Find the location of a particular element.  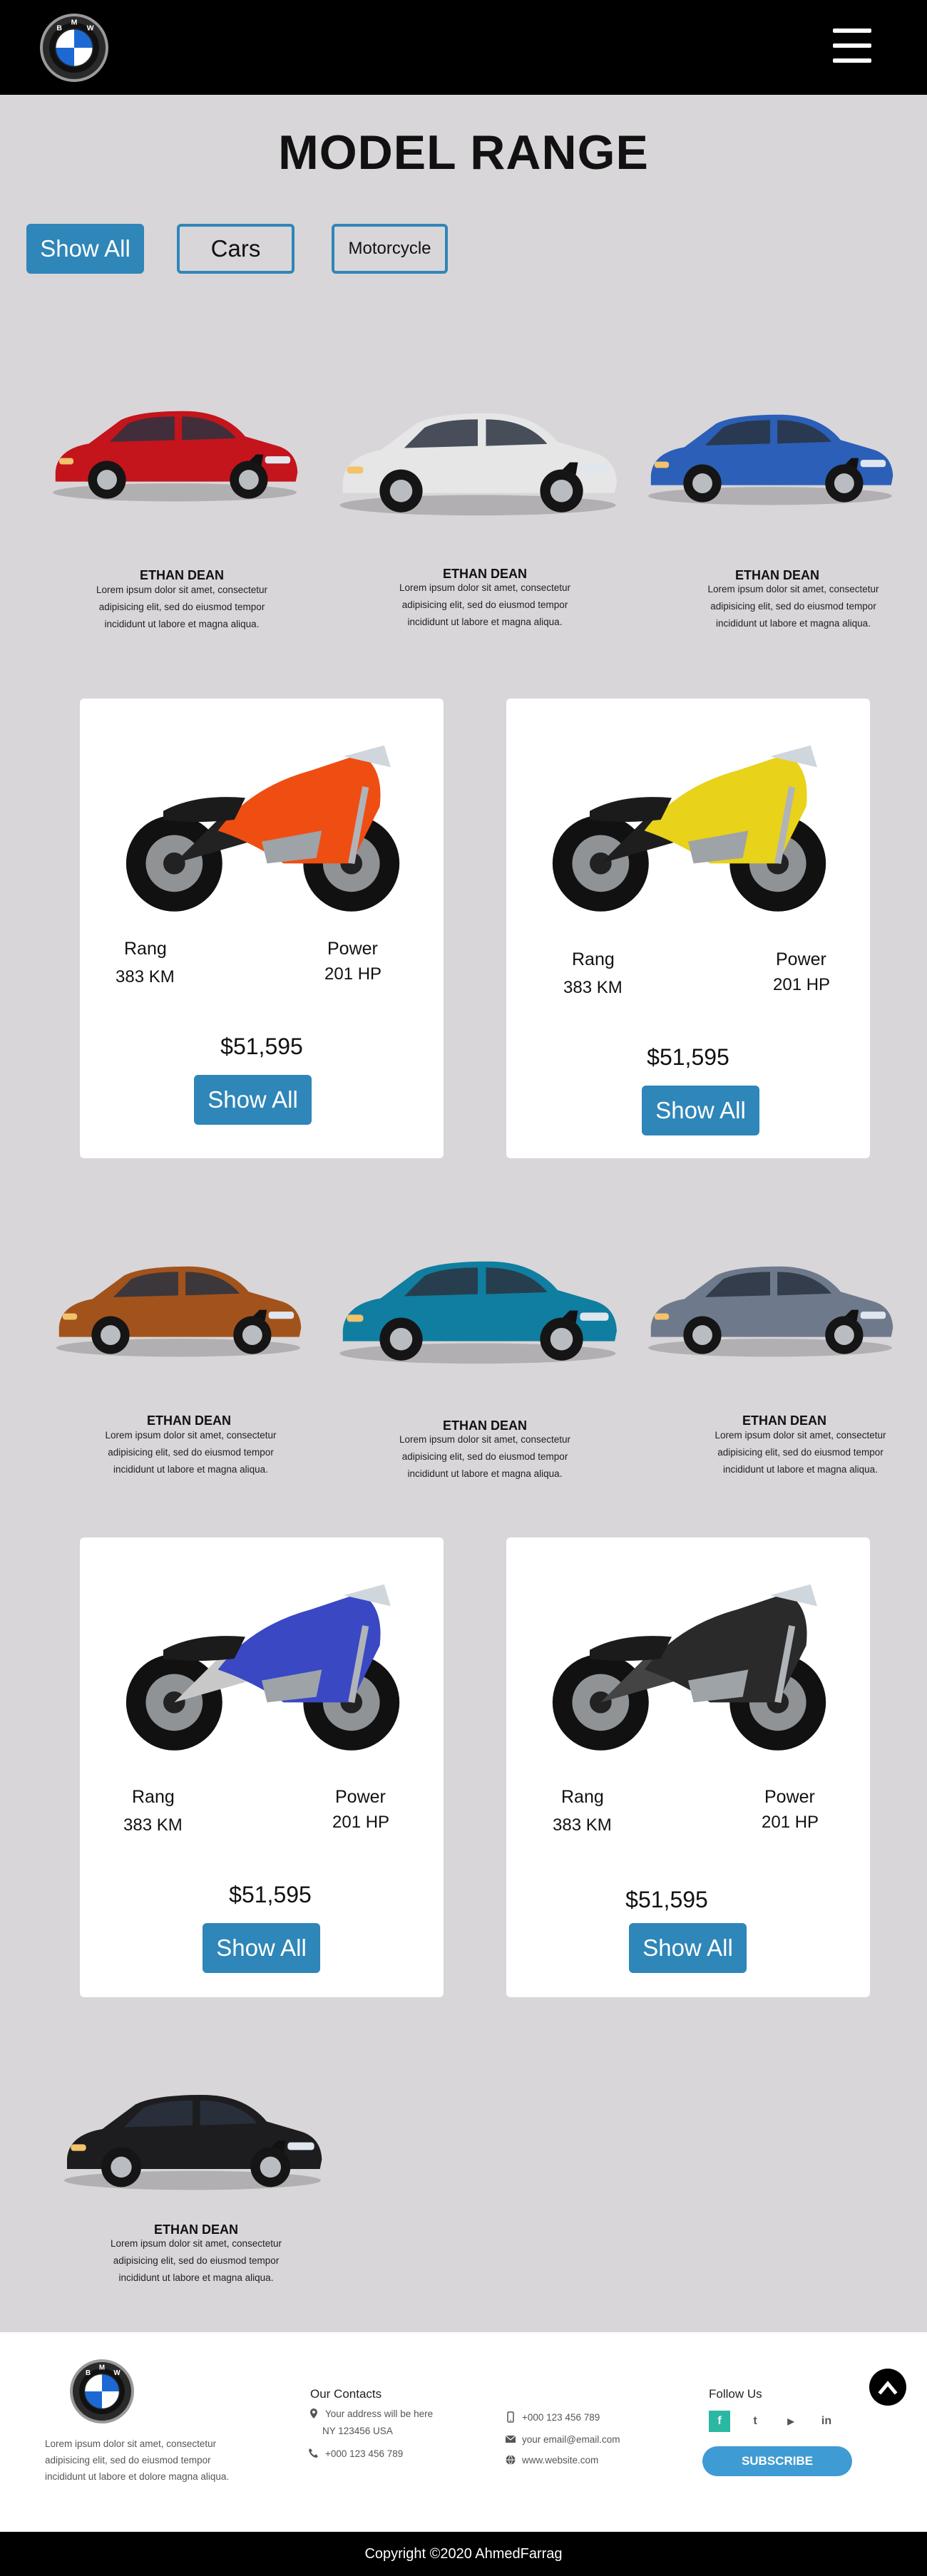

email-row: your email@email.com is located at coordinates (562, 2439).